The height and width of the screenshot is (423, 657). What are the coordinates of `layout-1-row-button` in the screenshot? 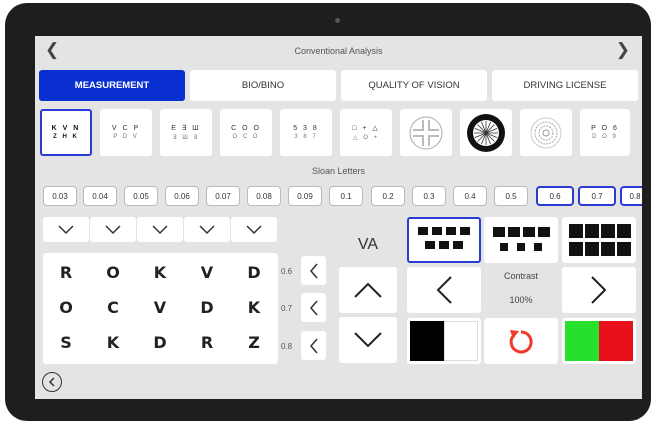 It's located at (599, 240).